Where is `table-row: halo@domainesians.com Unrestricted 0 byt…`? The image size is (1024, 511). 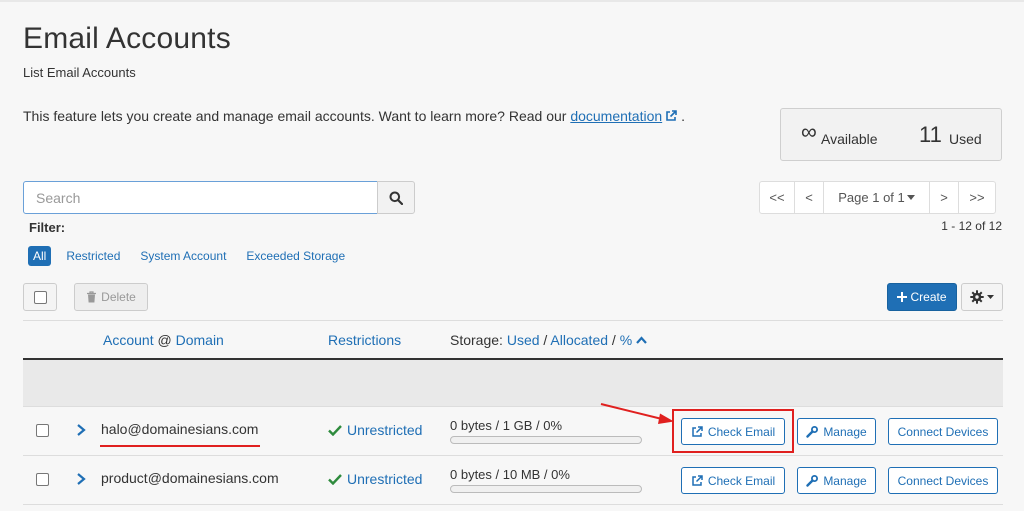
table-row: halo@domainesians.com Unrestricted 0 byt… is located at coordinates (513, 431).